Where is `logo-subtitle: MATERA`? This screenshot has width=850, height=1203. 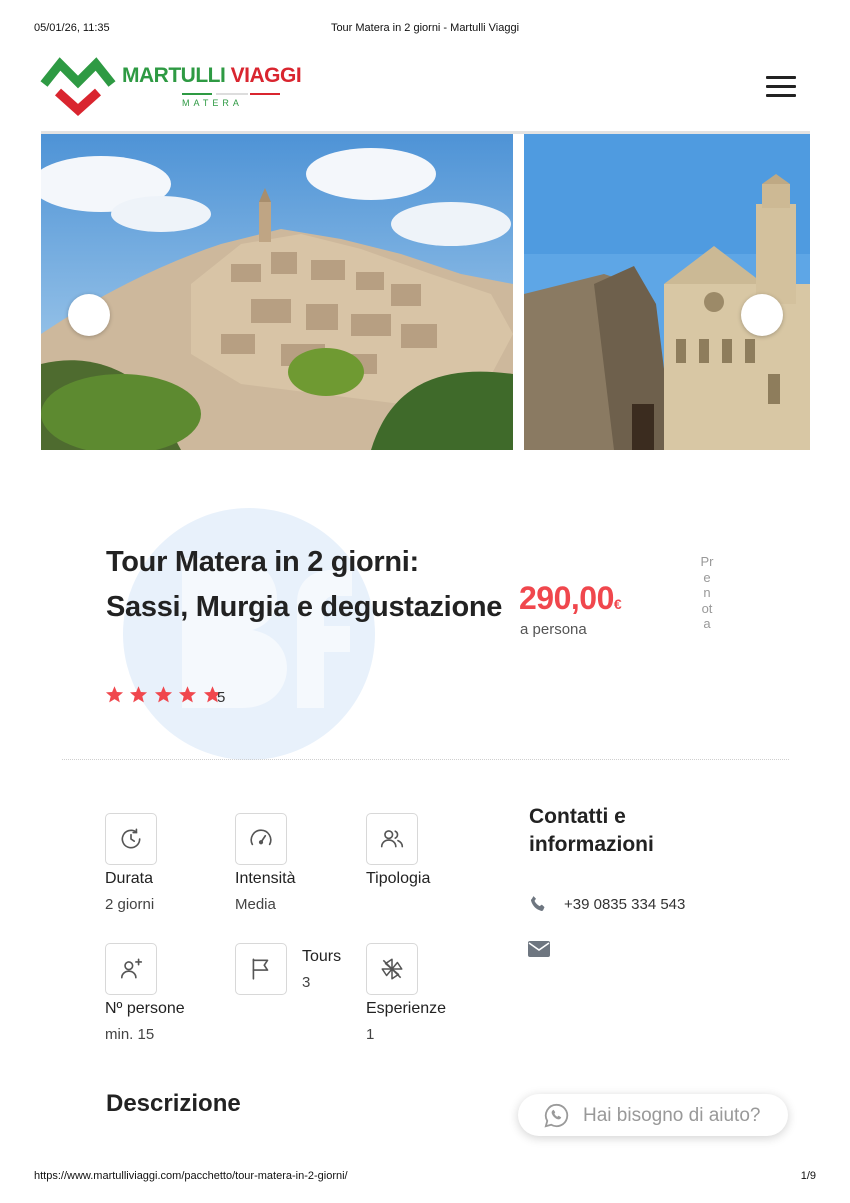
logo-subtitle: MATERA is located at coordinates (212, 103).